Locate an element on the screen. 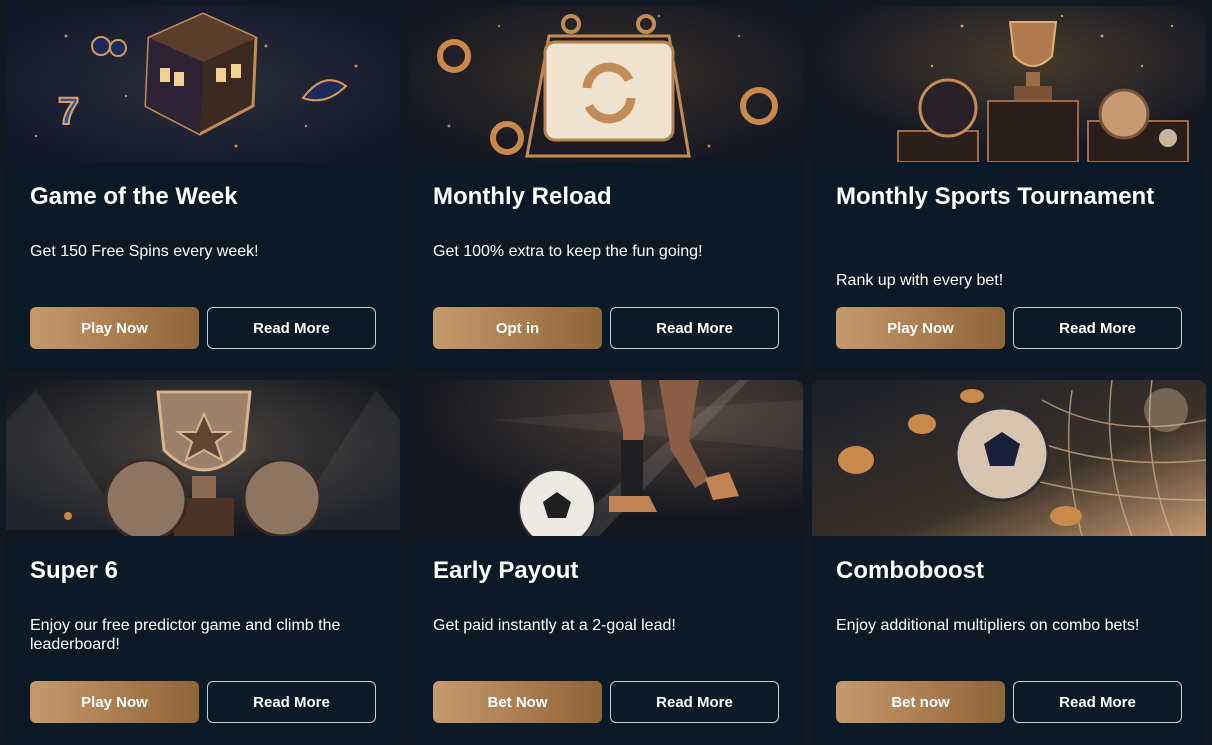 The height and width of the screenshot is (745, 1212). card-description: Rank up with every bet! is located at coordinates (920, 280).